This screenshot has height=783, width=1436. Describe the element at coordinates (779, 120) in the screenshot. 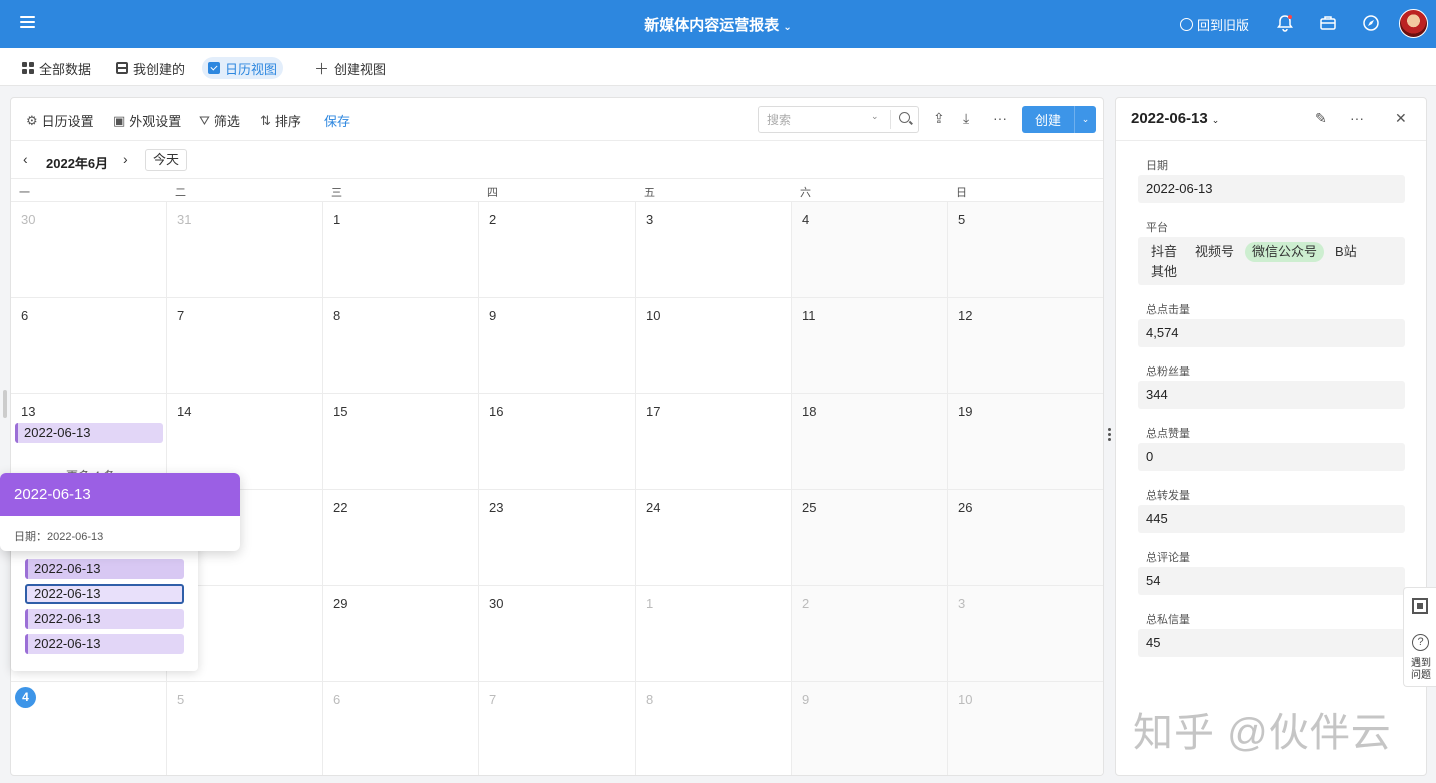

I see `search-placeholder: 搜索` at that location.